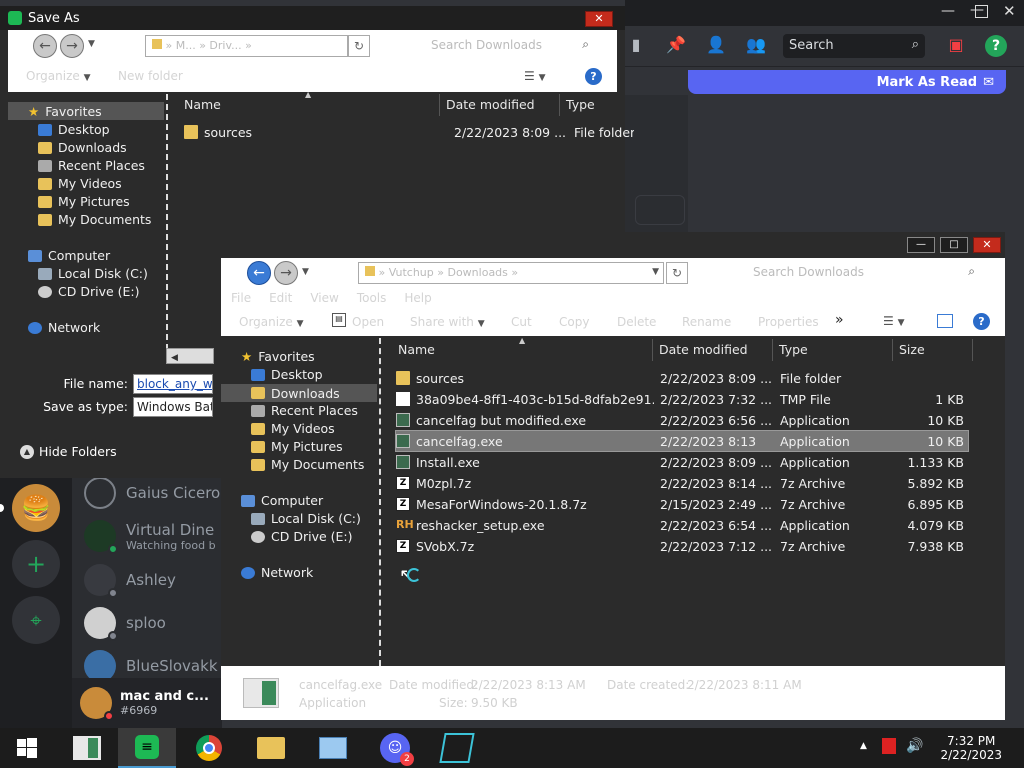  I want to click on nav-network: Network, so click(277, 572).